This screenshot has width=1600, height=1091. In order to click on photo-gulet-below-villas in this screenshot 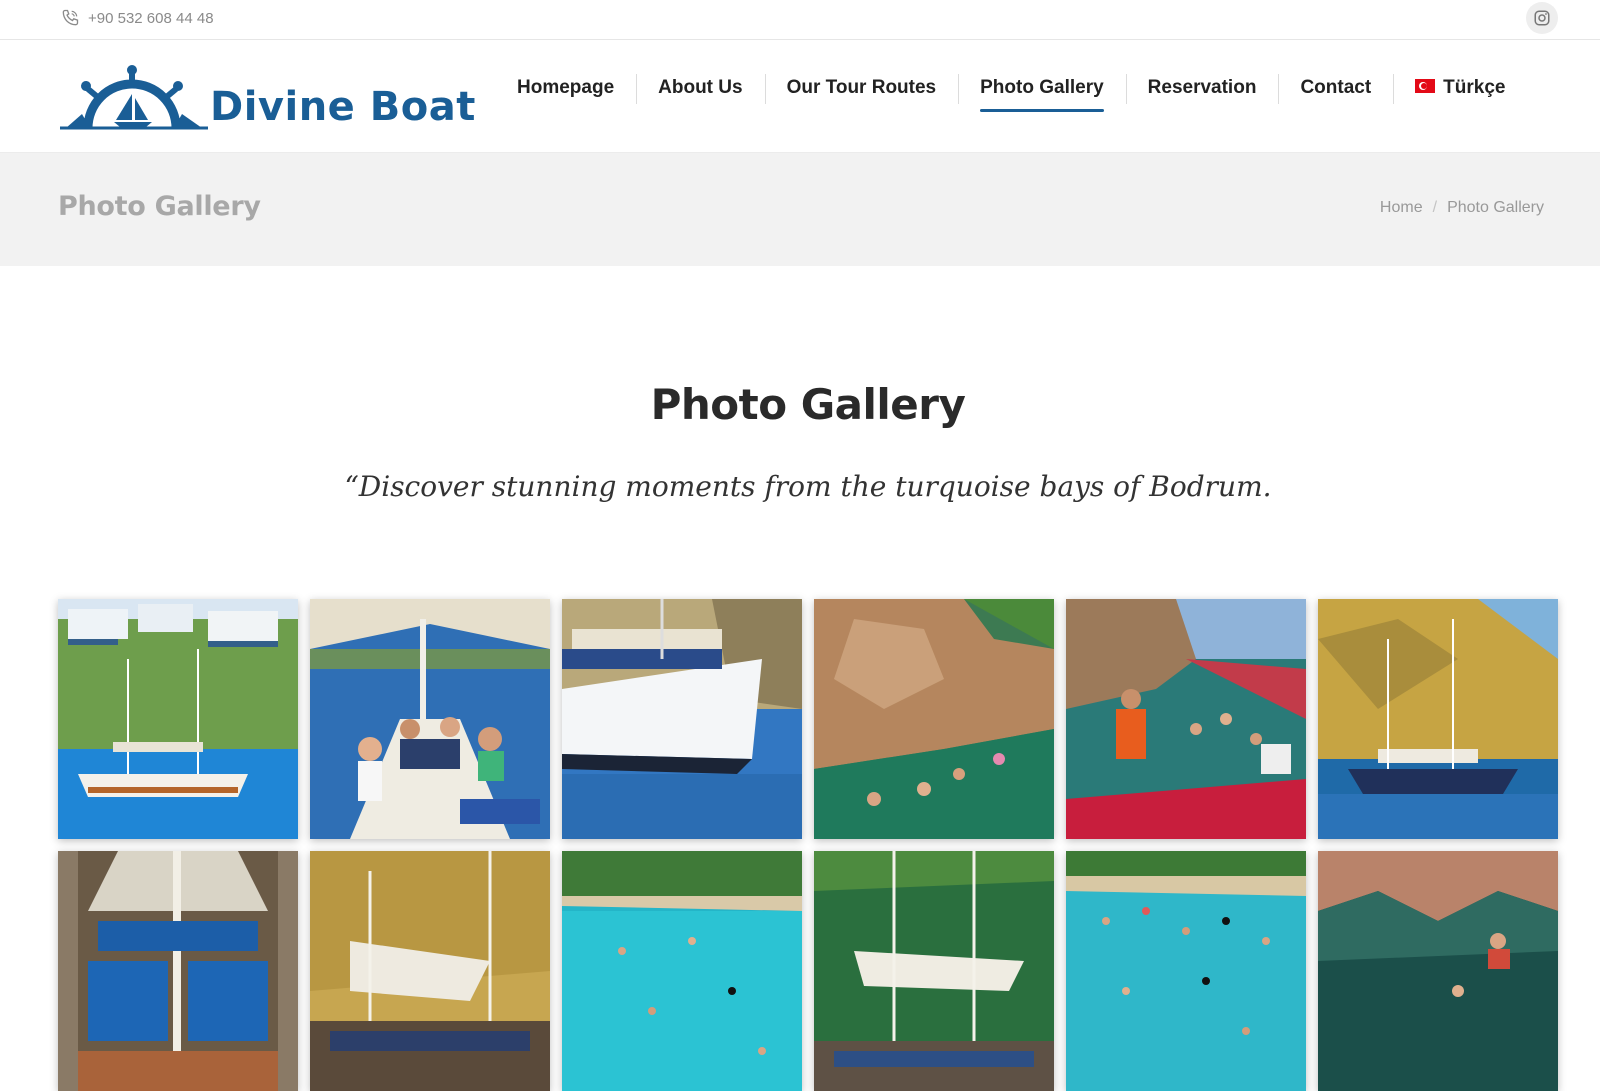, I will do `click(178, 719)`.